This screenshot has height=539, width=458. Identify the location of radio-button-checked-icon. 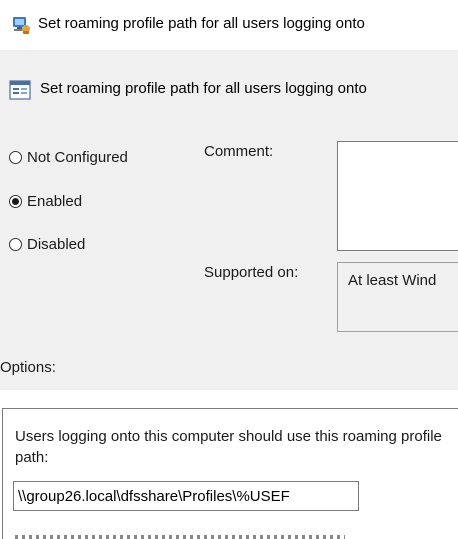
(15, 201).